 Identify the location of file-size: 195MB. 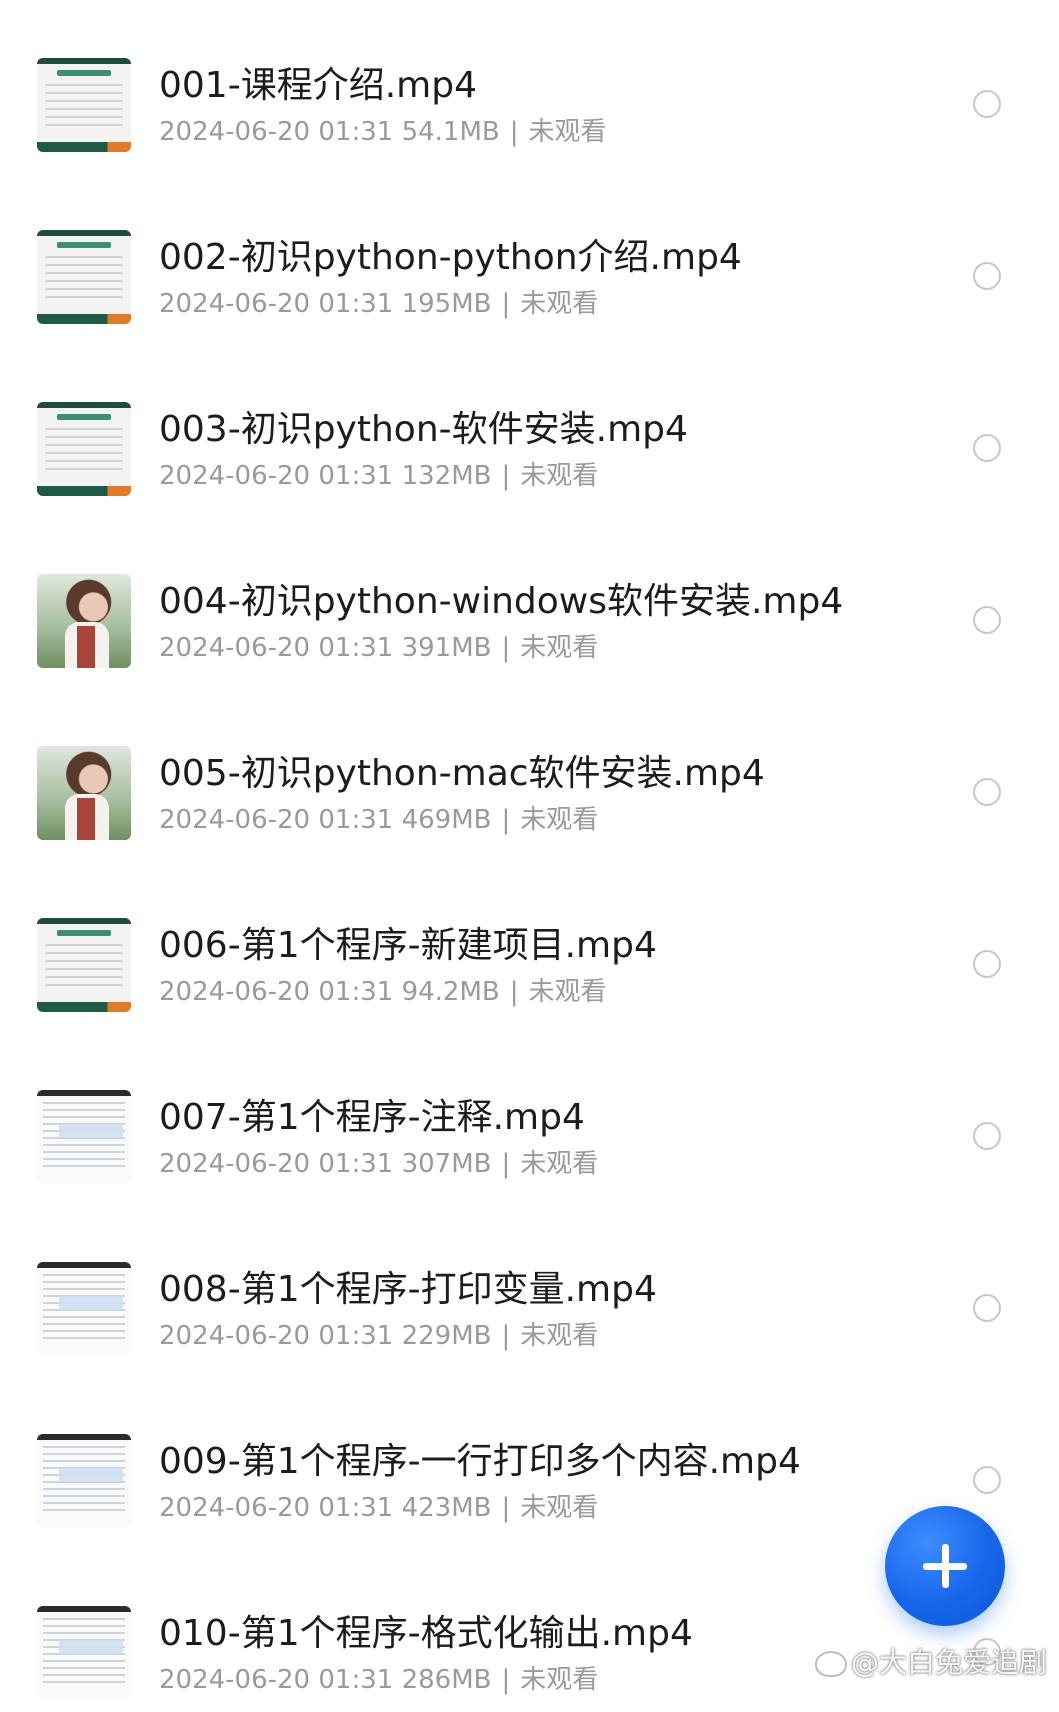
(446, 304).